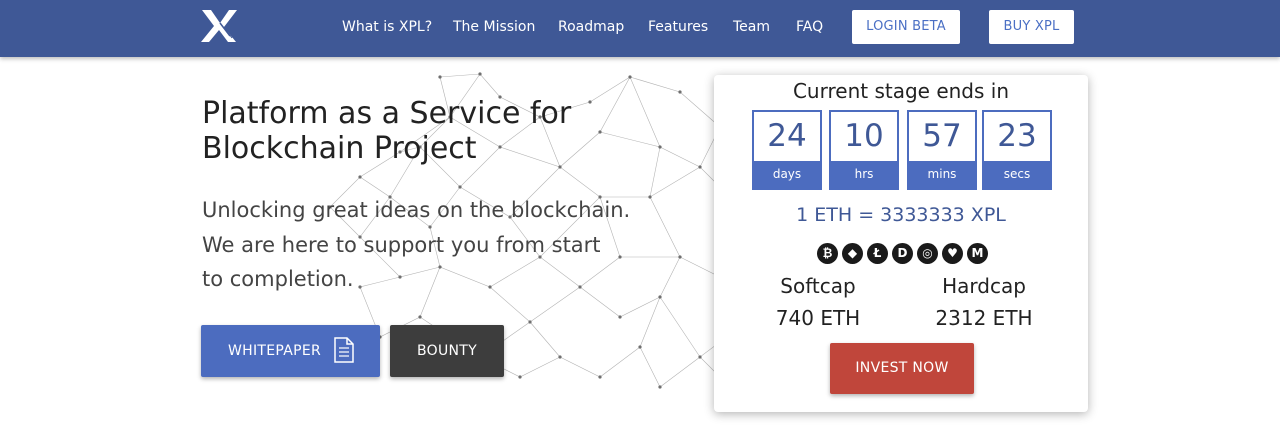  Describe the element at coordinates (787, 174) in the screenshot. I see `countdown-days-label: days` at that location.